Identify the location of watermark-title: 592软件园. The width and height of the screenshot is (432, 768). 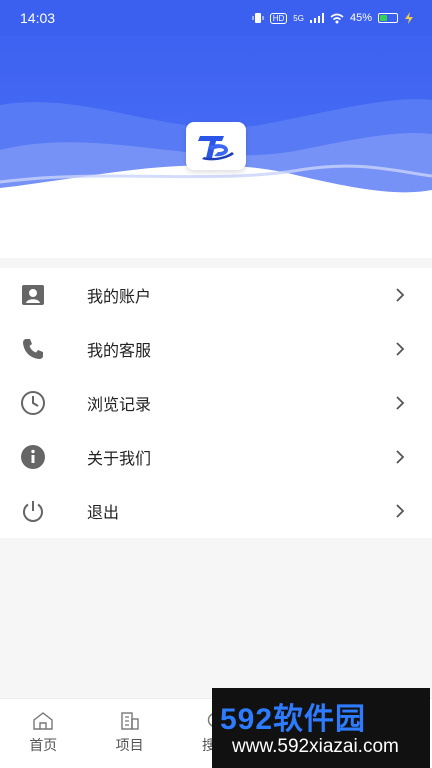
(293, 719).